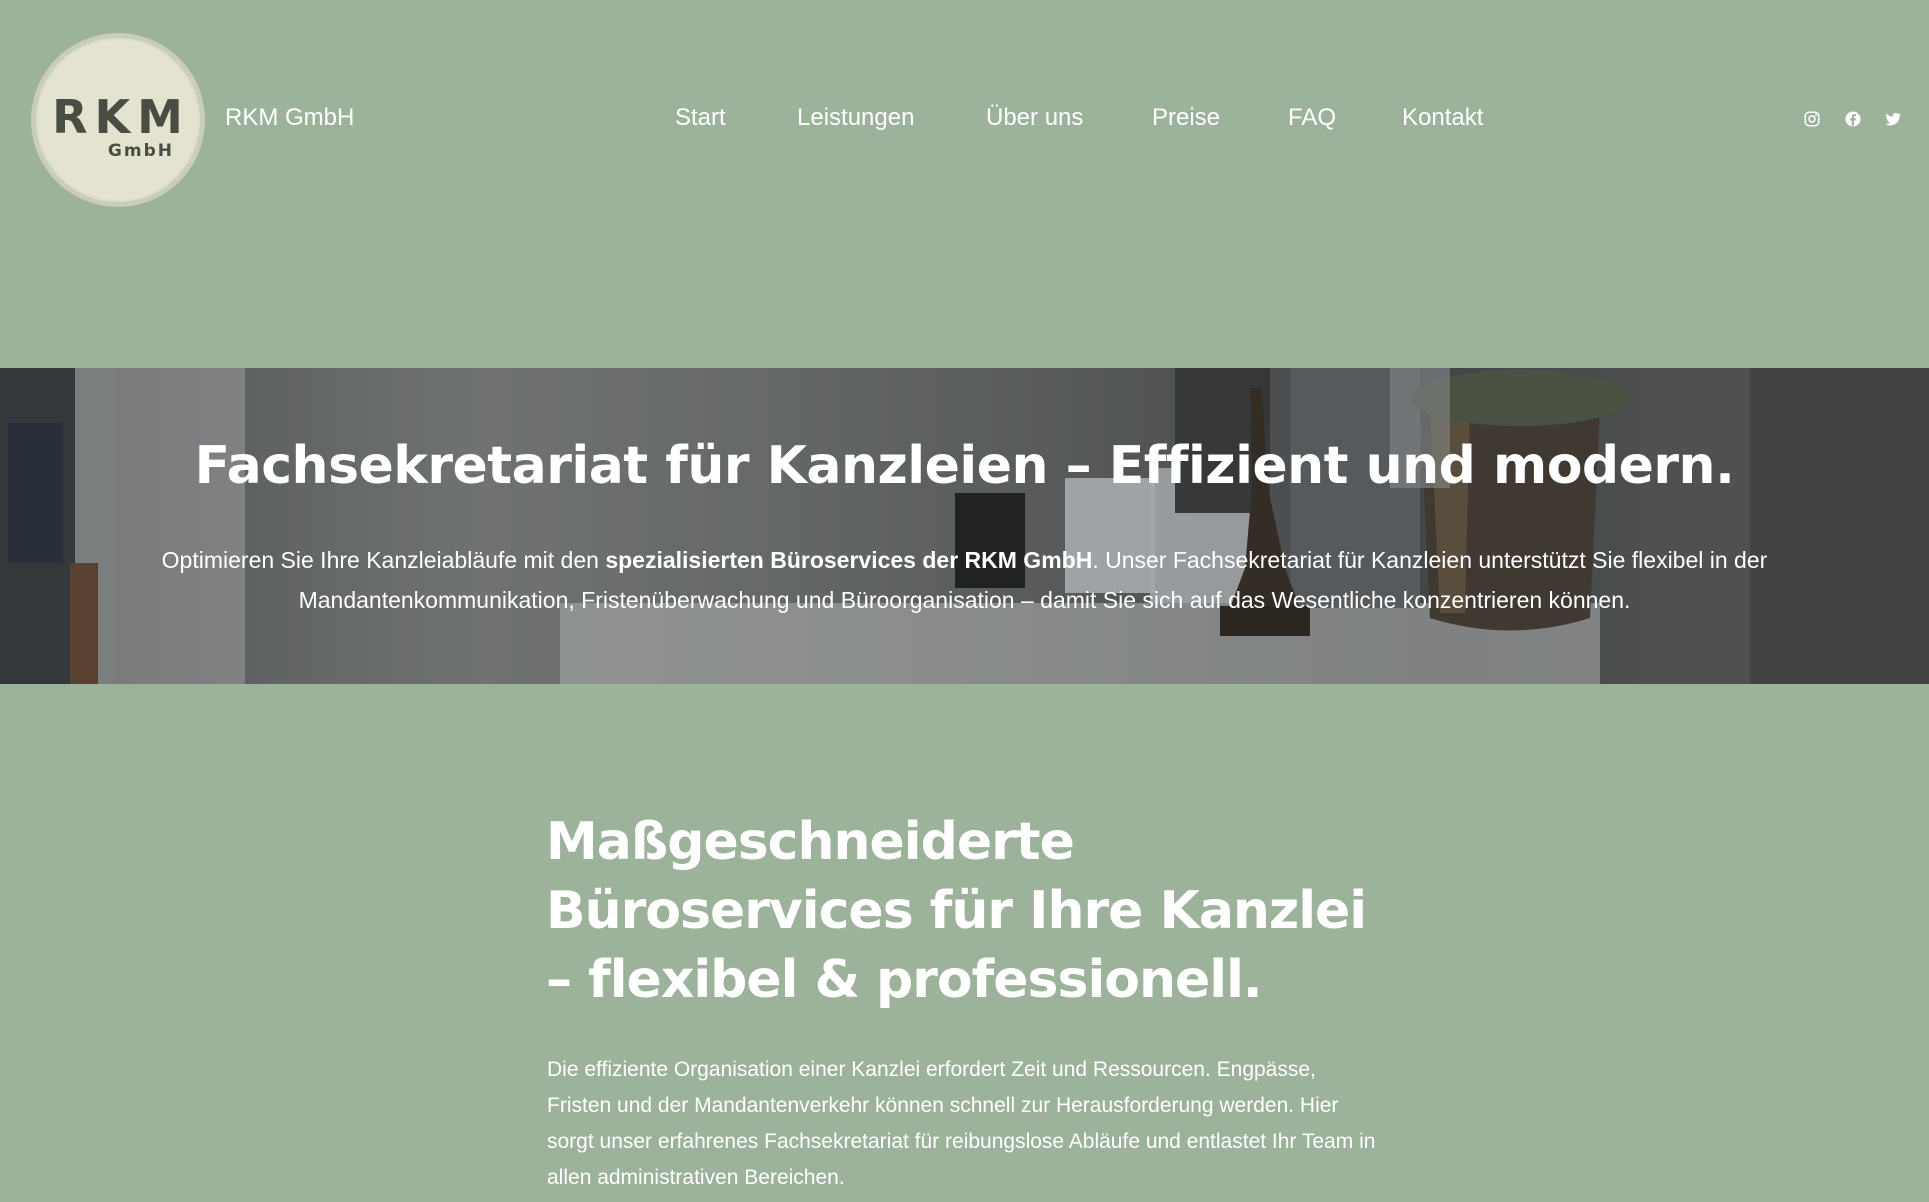 Image resolution: width=1929 pixels, height=1202 pixels. What do you see at coordinates (1893, 120) in the screenshot?
I see `twitter-icon` at bounding box center [1893, 120].